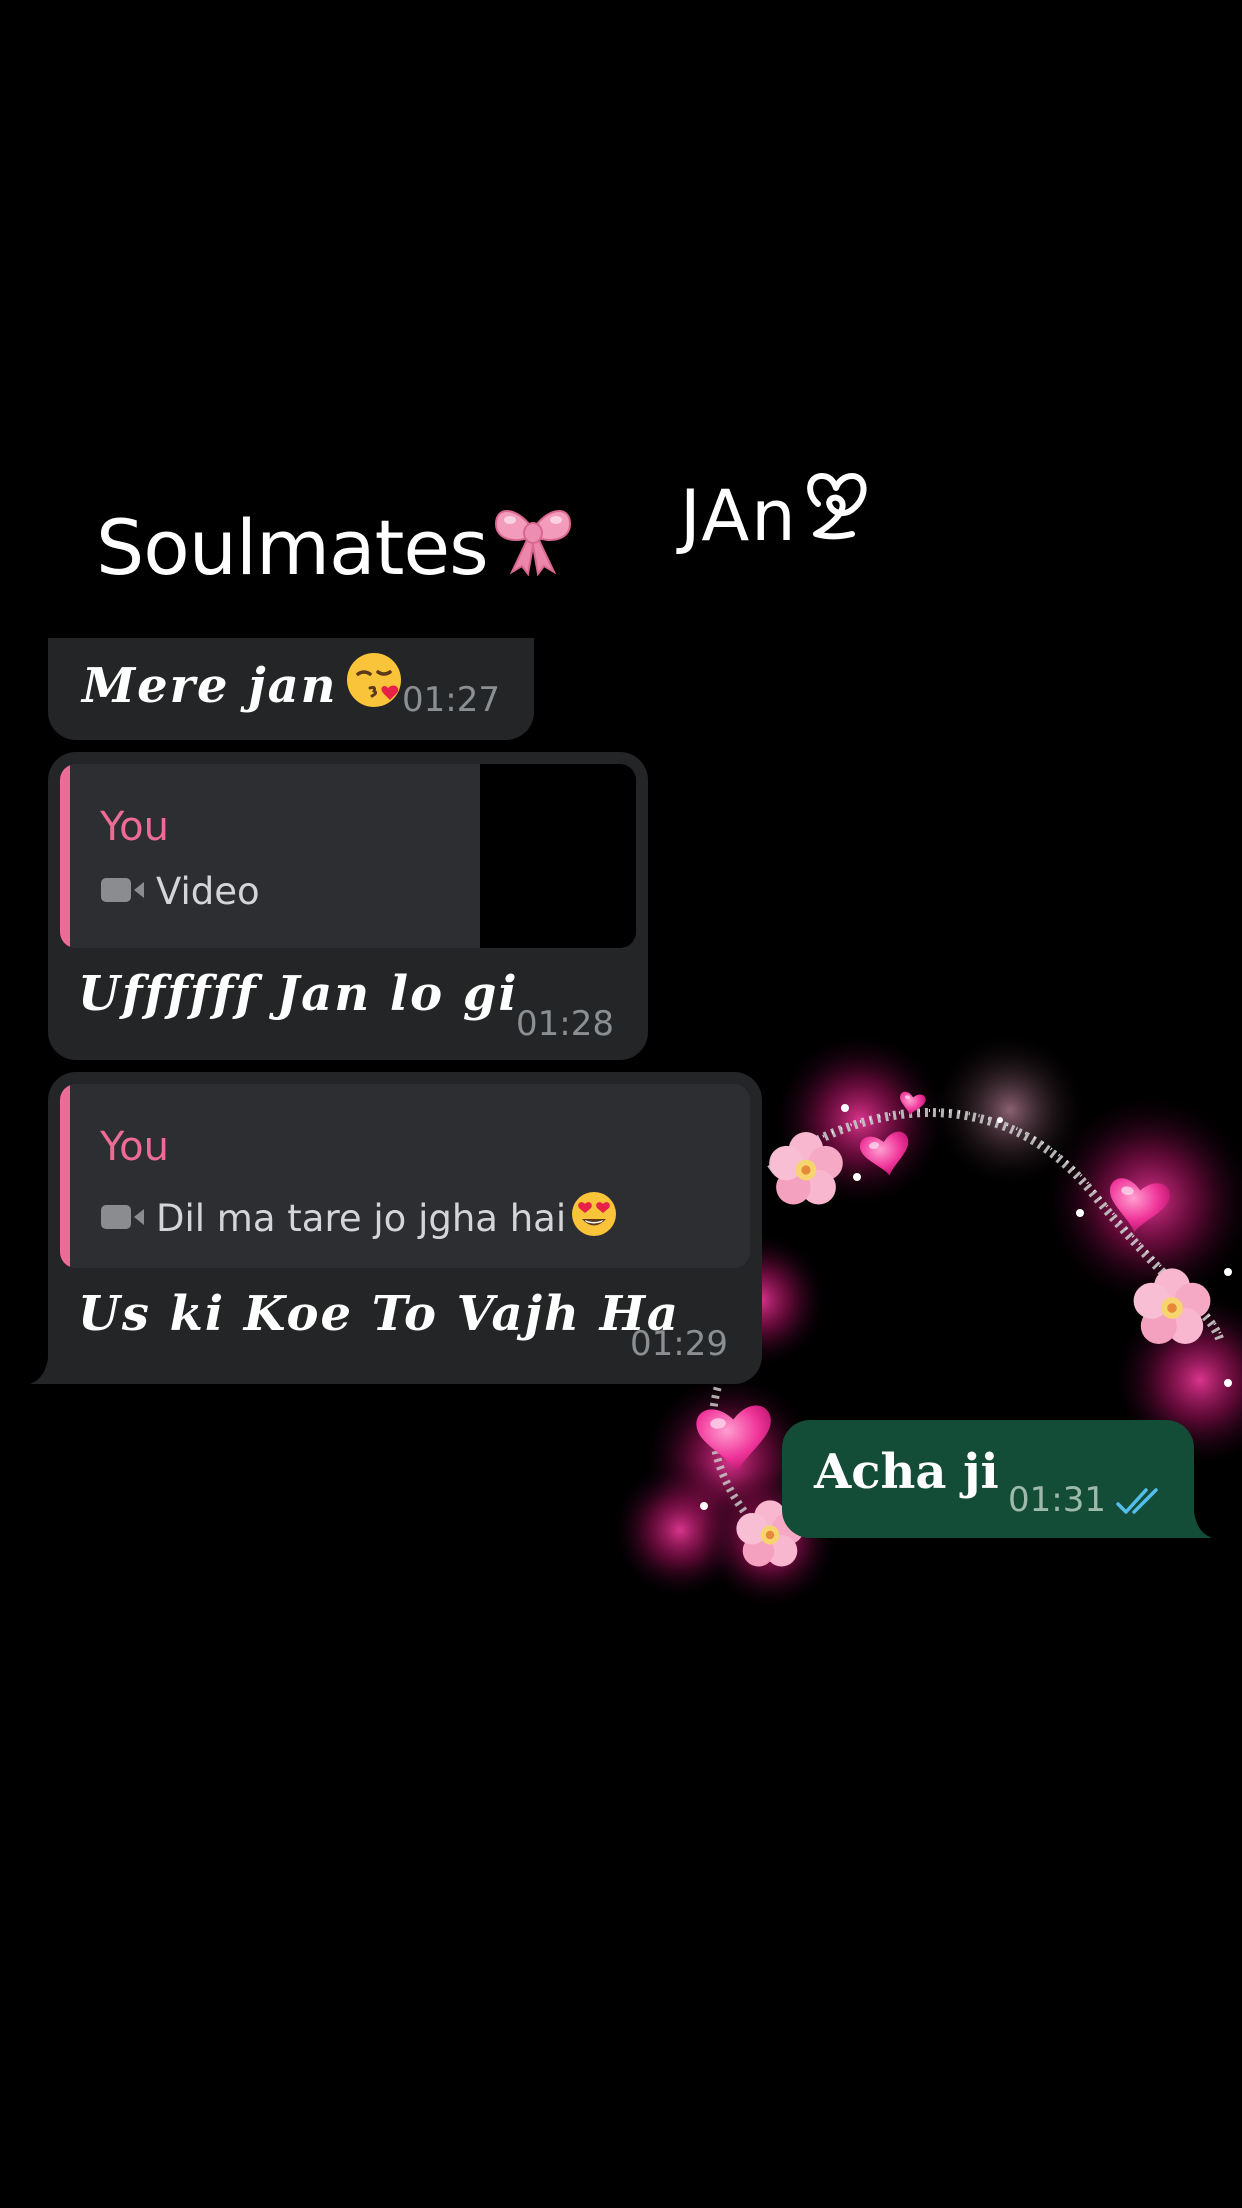  What do you see at coordinates (39, 1371) in the screenshot?
I see `bubble-tail-incoming` at bounding box center [39, 1371].